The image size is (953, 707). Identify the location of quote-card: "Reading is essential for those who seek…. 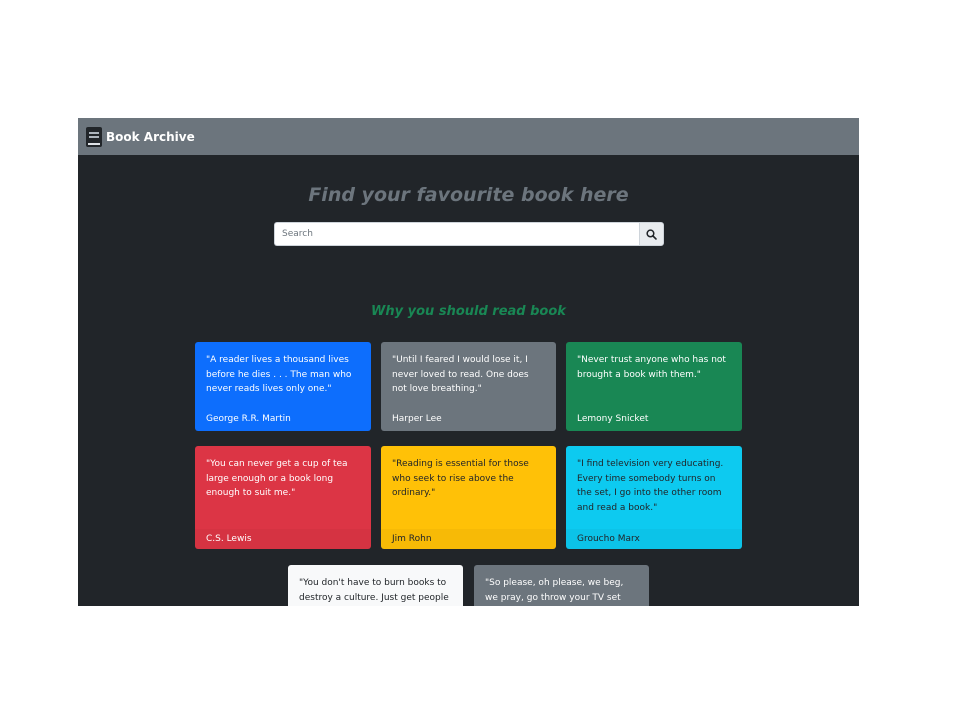
(468, 497).